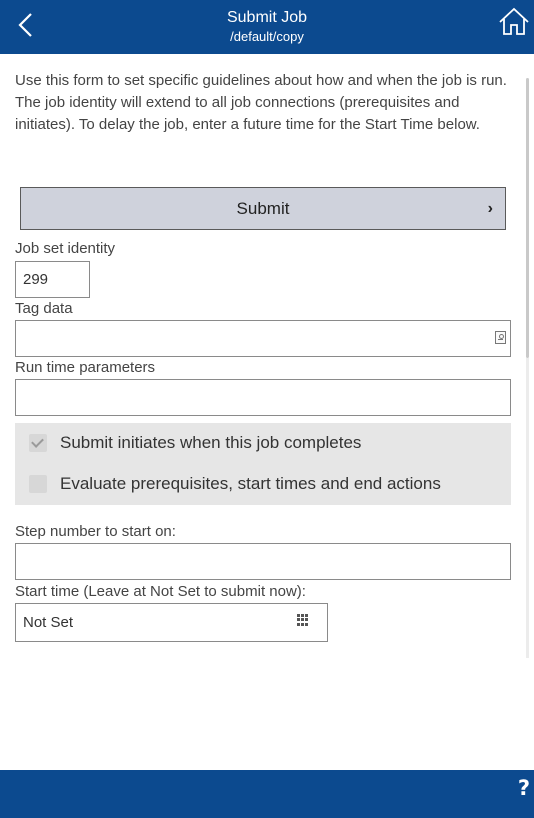 This screenshot has width=534, height=818. I want to click on submit-initiates-checkbox, so click(38, 443).